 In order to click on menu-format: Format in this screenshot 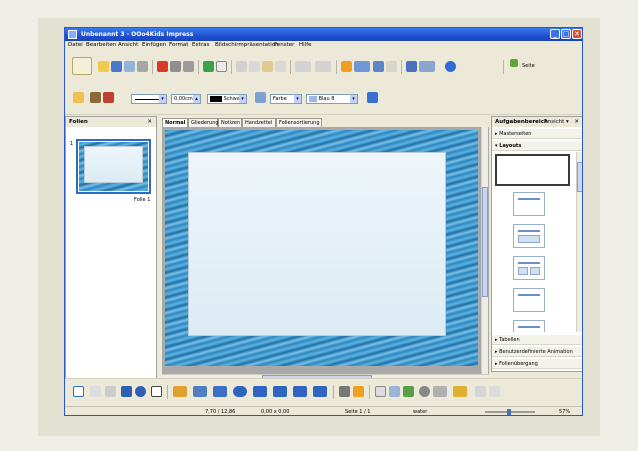, I will do `click(178, 45)`.